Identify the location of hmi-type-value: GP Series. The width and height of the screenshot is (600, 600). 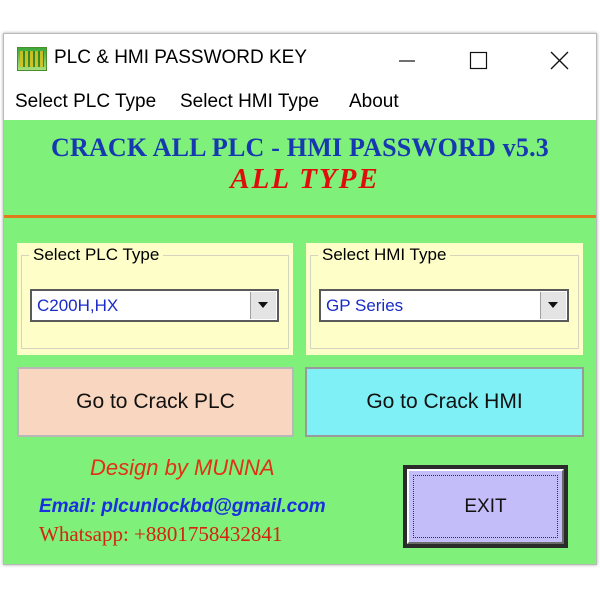
(365, 305).